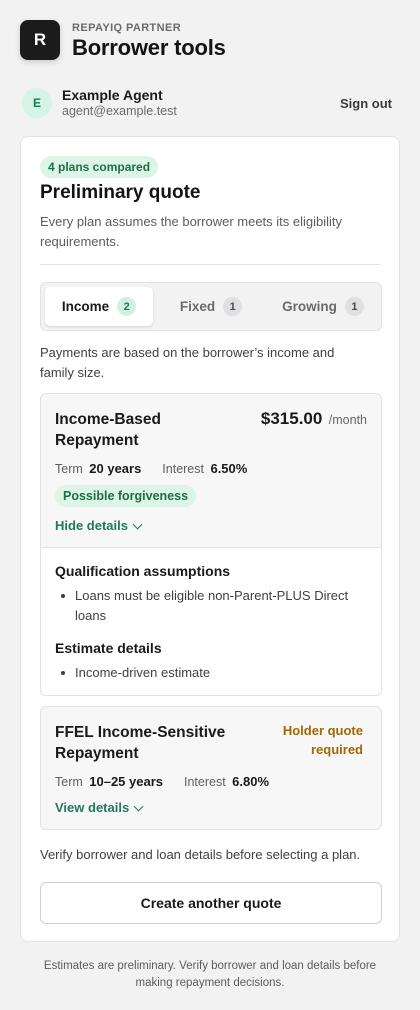  Describe the element at coordinates (127, 28) in the screenshot. I see `brand-eyebrow: REPAYIQ PARTNER` at that location.